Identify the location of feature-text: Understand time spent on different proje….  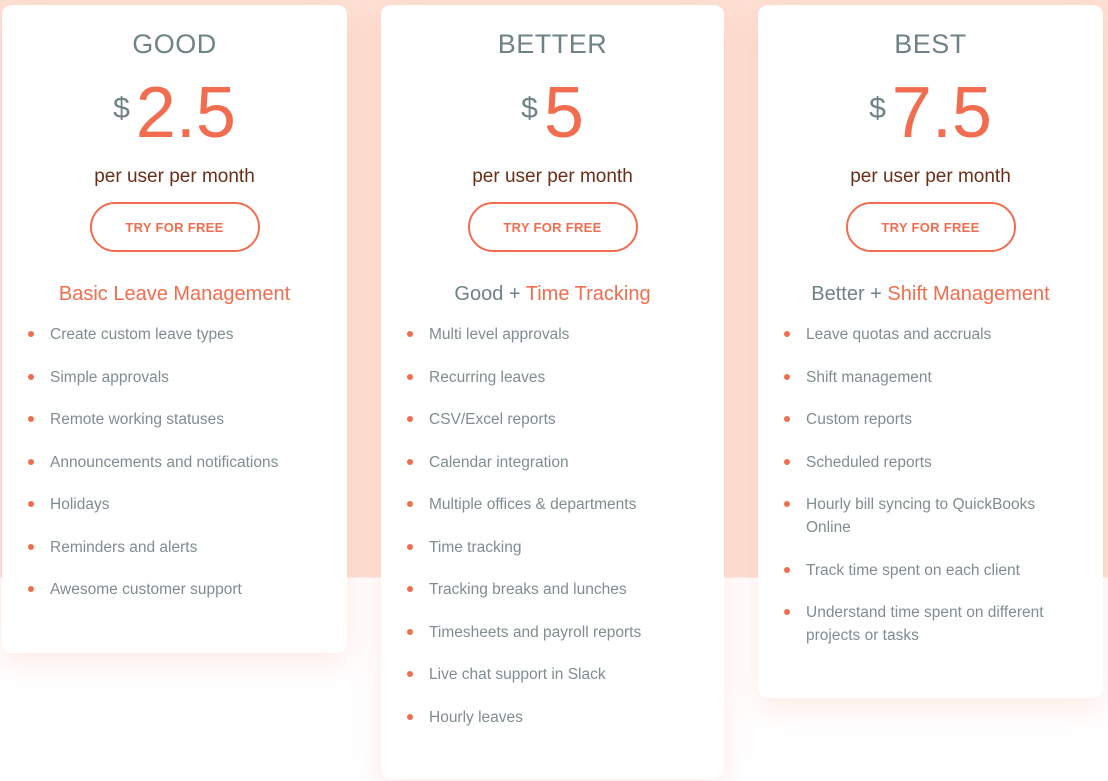
(925, 624).